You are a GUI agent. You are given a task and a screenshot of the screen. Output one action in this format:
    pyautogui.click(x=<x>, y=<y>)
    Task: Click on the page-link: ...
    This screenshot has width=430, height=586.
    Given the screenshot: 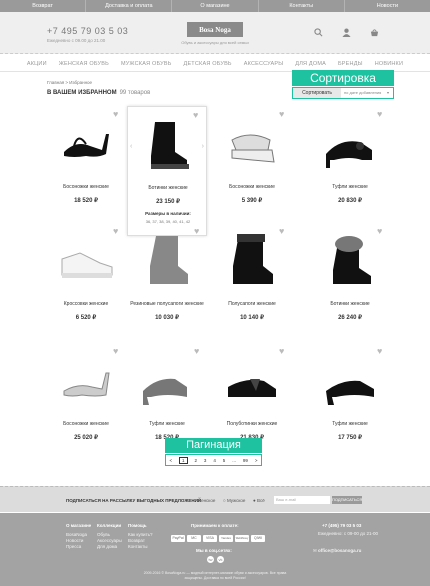 What is the action you would take?
    pyautogui.click(x=234, y=460)
    